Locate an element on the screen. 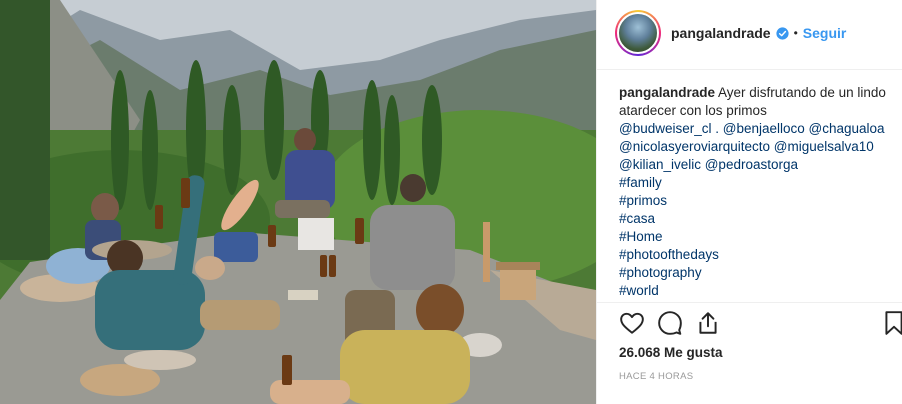 Image resolution: width=902 pixels, height=404 pixels. mention-line-1: @budweiser_cl . @benjaelloco @chagualoa is located at coordinates (755, 129).